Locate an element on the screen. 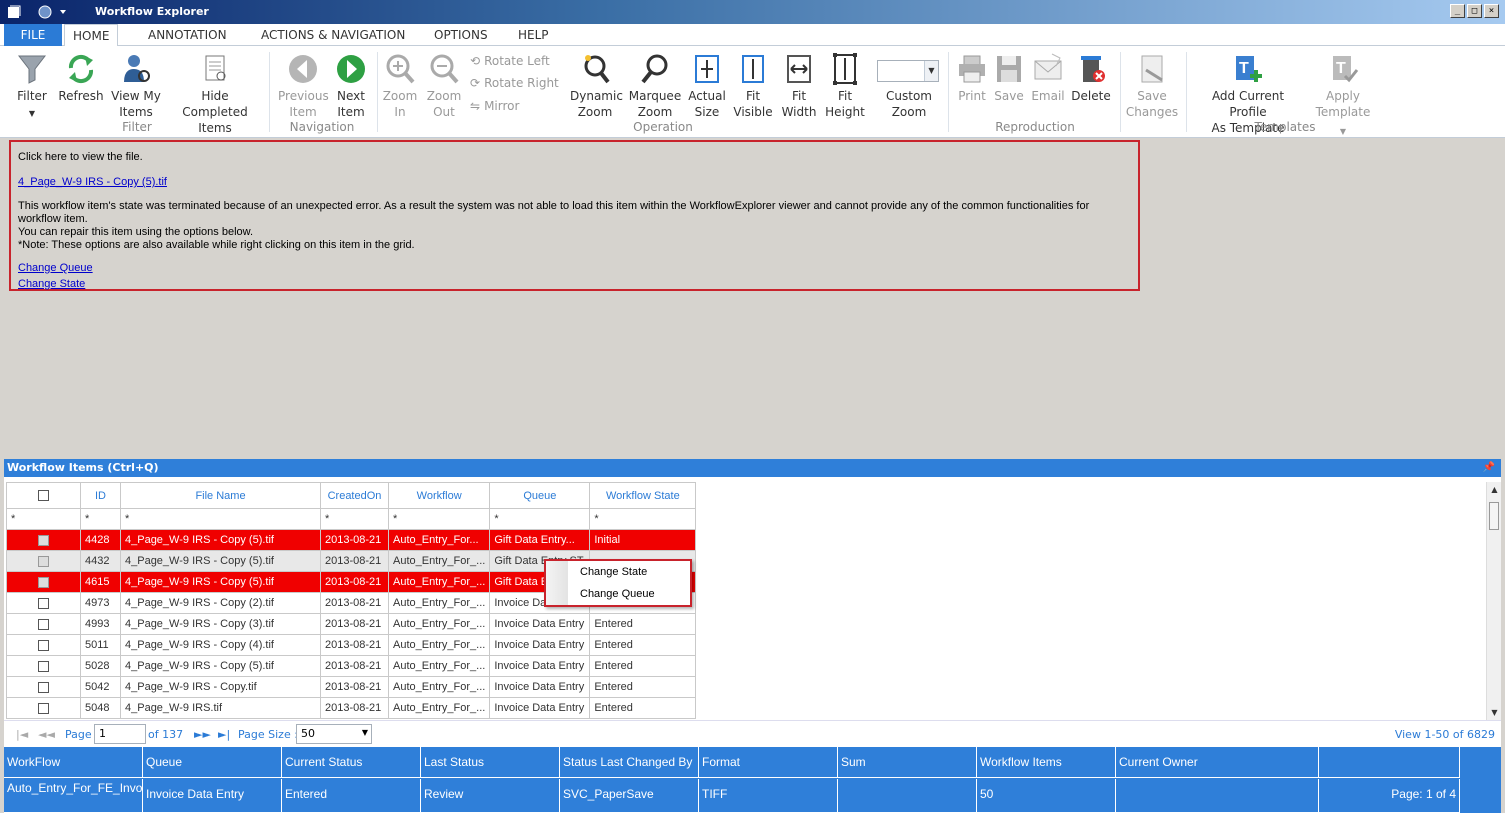 The height and width of the screenshot is (813, 1505). menu-item-change-queue: Change Queue is located at coordinates (617, 594).